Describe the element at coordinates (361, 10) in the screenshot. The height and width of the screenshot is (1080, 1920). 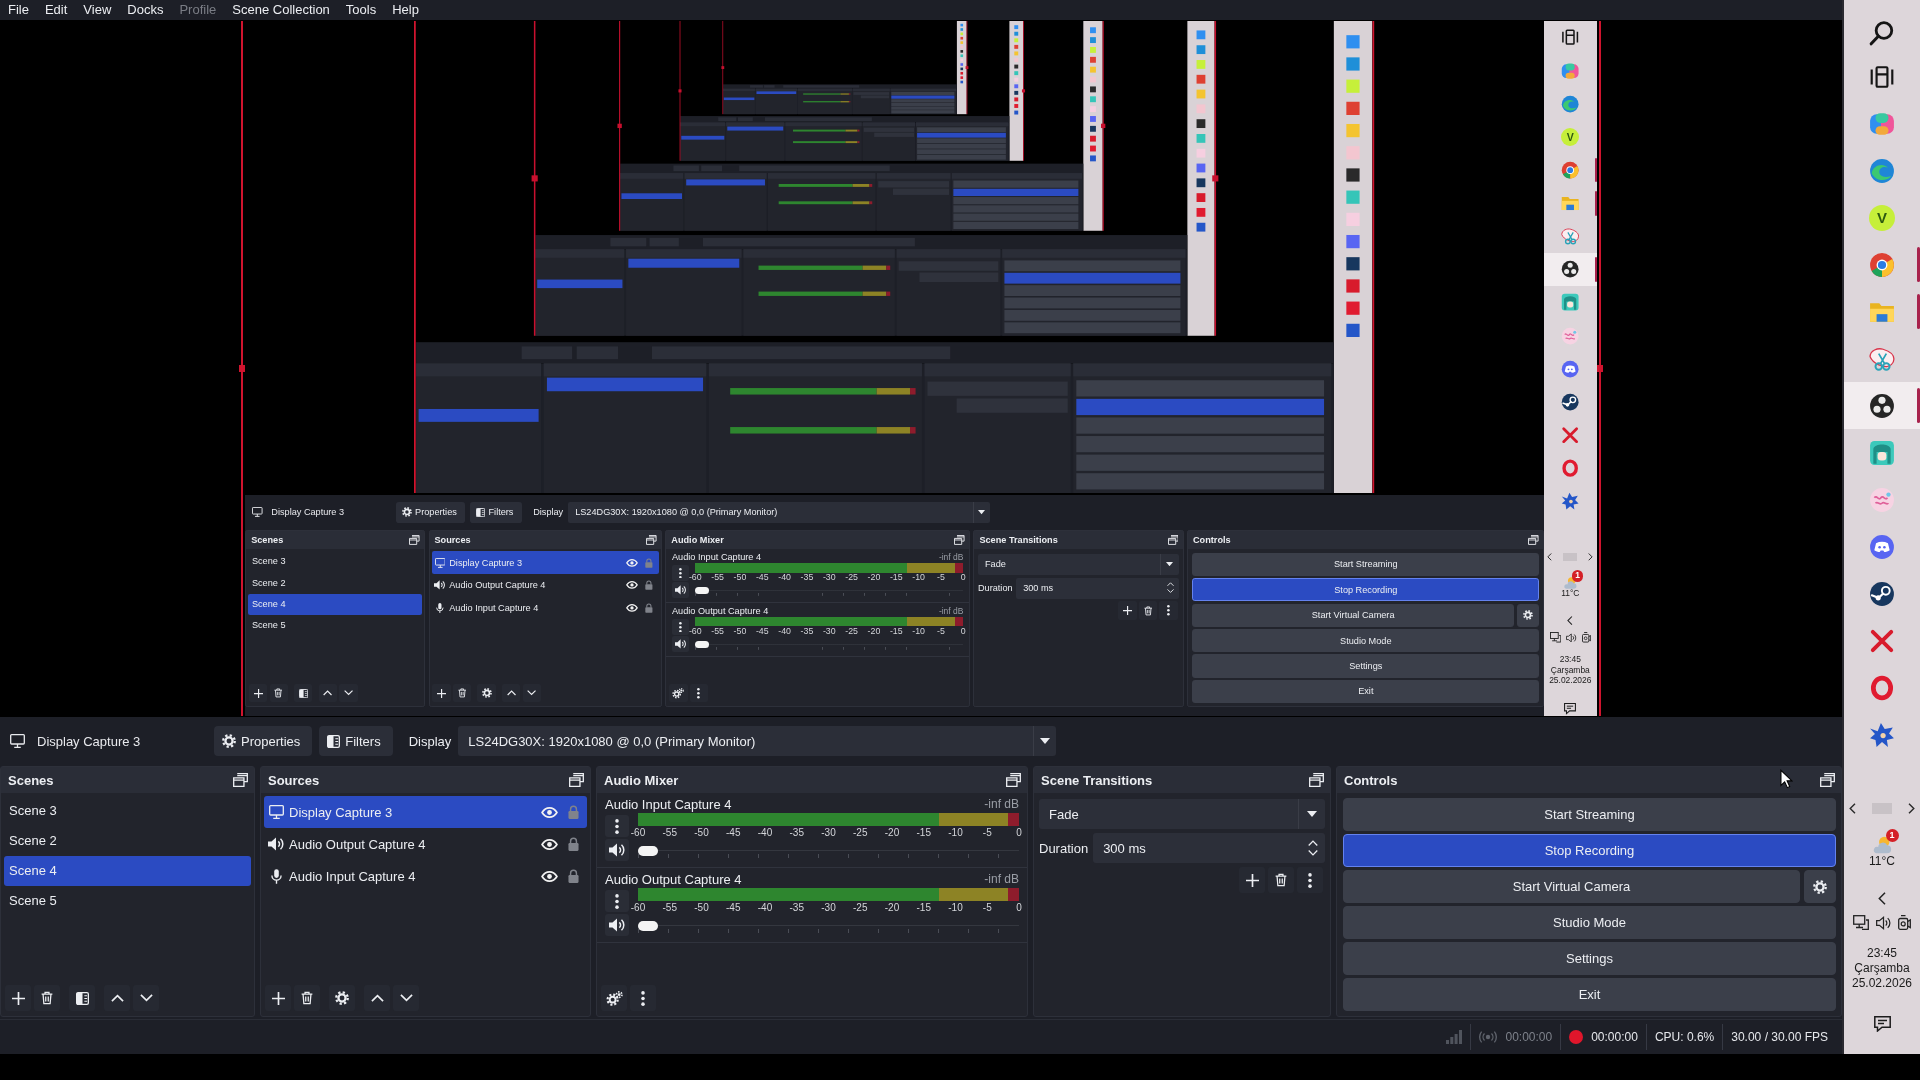
I see `menu-item: Tools` at that location.